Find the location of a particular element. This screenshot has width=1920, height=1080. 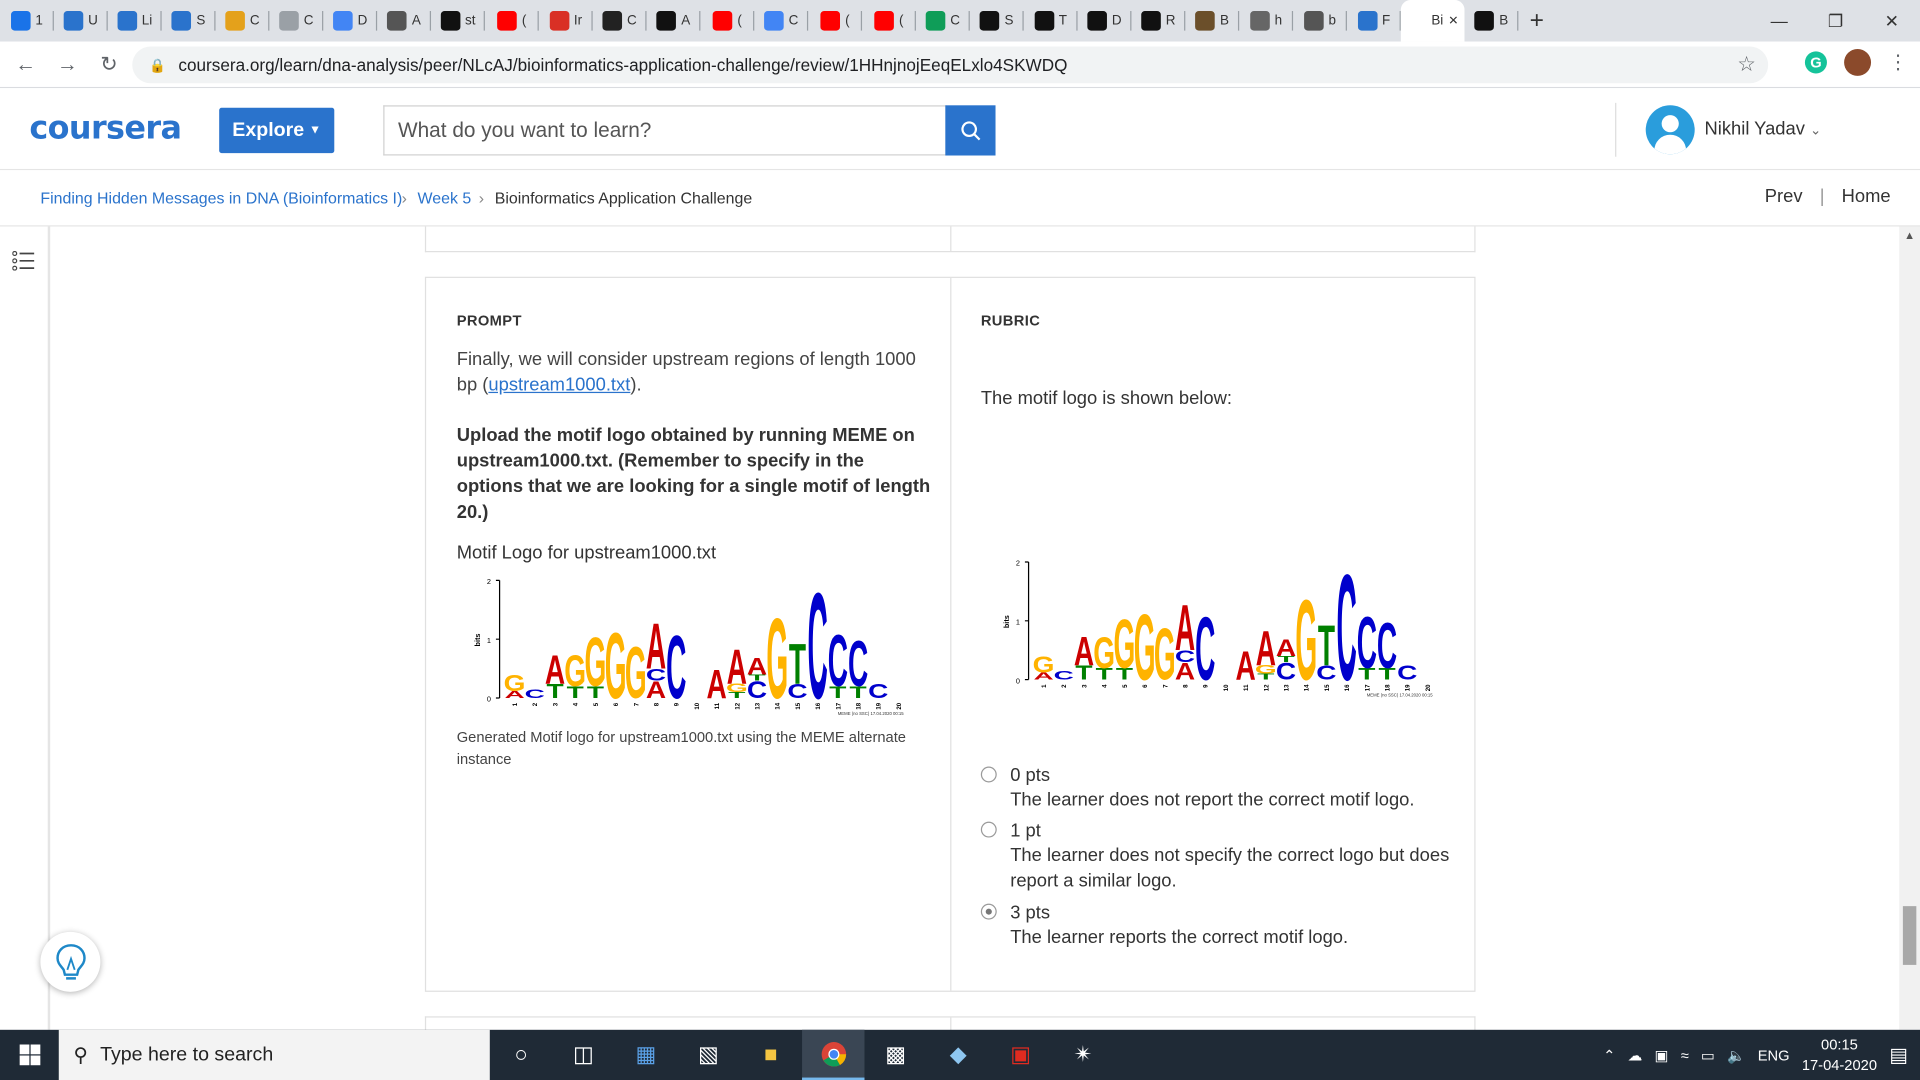

prev-link: Prev is located at coordinates (1784, 196).